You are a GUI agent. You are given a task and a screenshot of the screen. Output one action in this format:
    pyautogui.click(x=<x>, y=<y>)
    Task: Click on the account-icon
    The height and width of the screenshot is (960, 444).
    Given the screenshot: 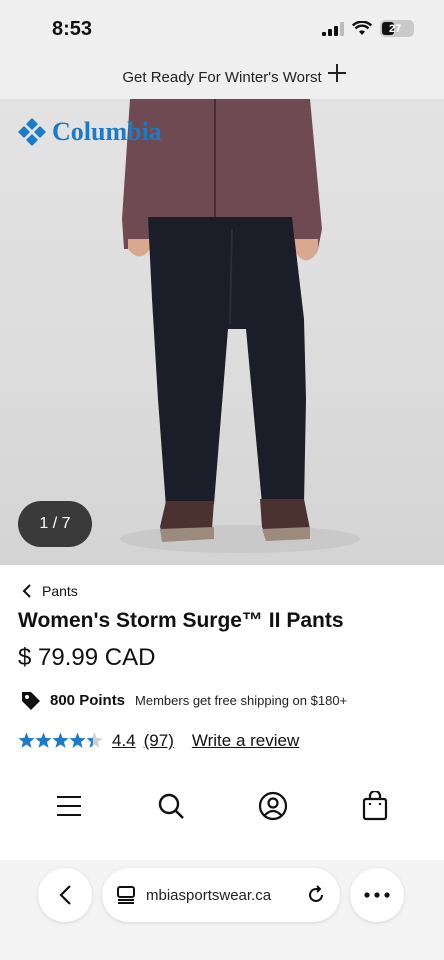 What is the action you would take?
    pyautogui.click(x=273, y=806)
    